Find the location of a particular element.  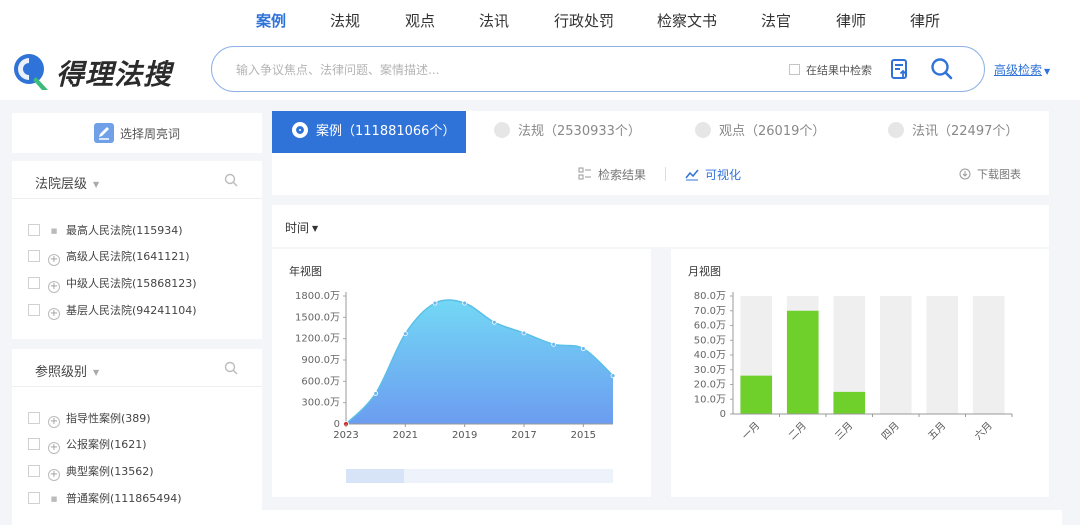

logo-icon is located at coordinates (31, 72).